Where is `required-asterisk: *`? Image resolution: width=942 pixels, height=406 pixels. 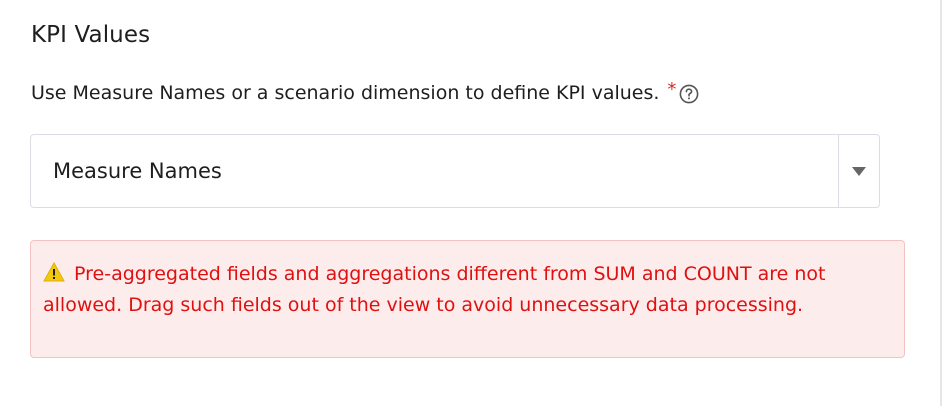
required-asterisk: * is located at coordinates (672, 89).